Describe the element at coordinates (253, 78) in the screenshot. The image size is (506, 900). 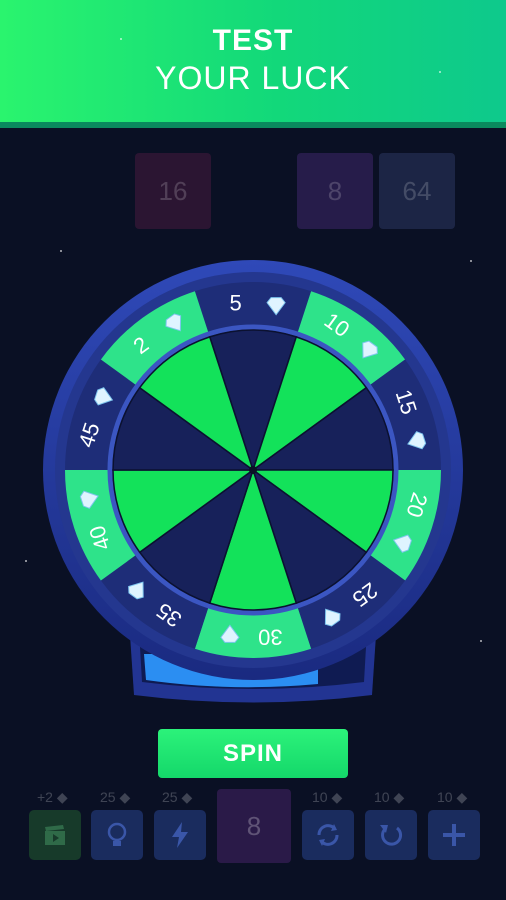
I see `banner-title-line2: YOUR LUCK` at that location.